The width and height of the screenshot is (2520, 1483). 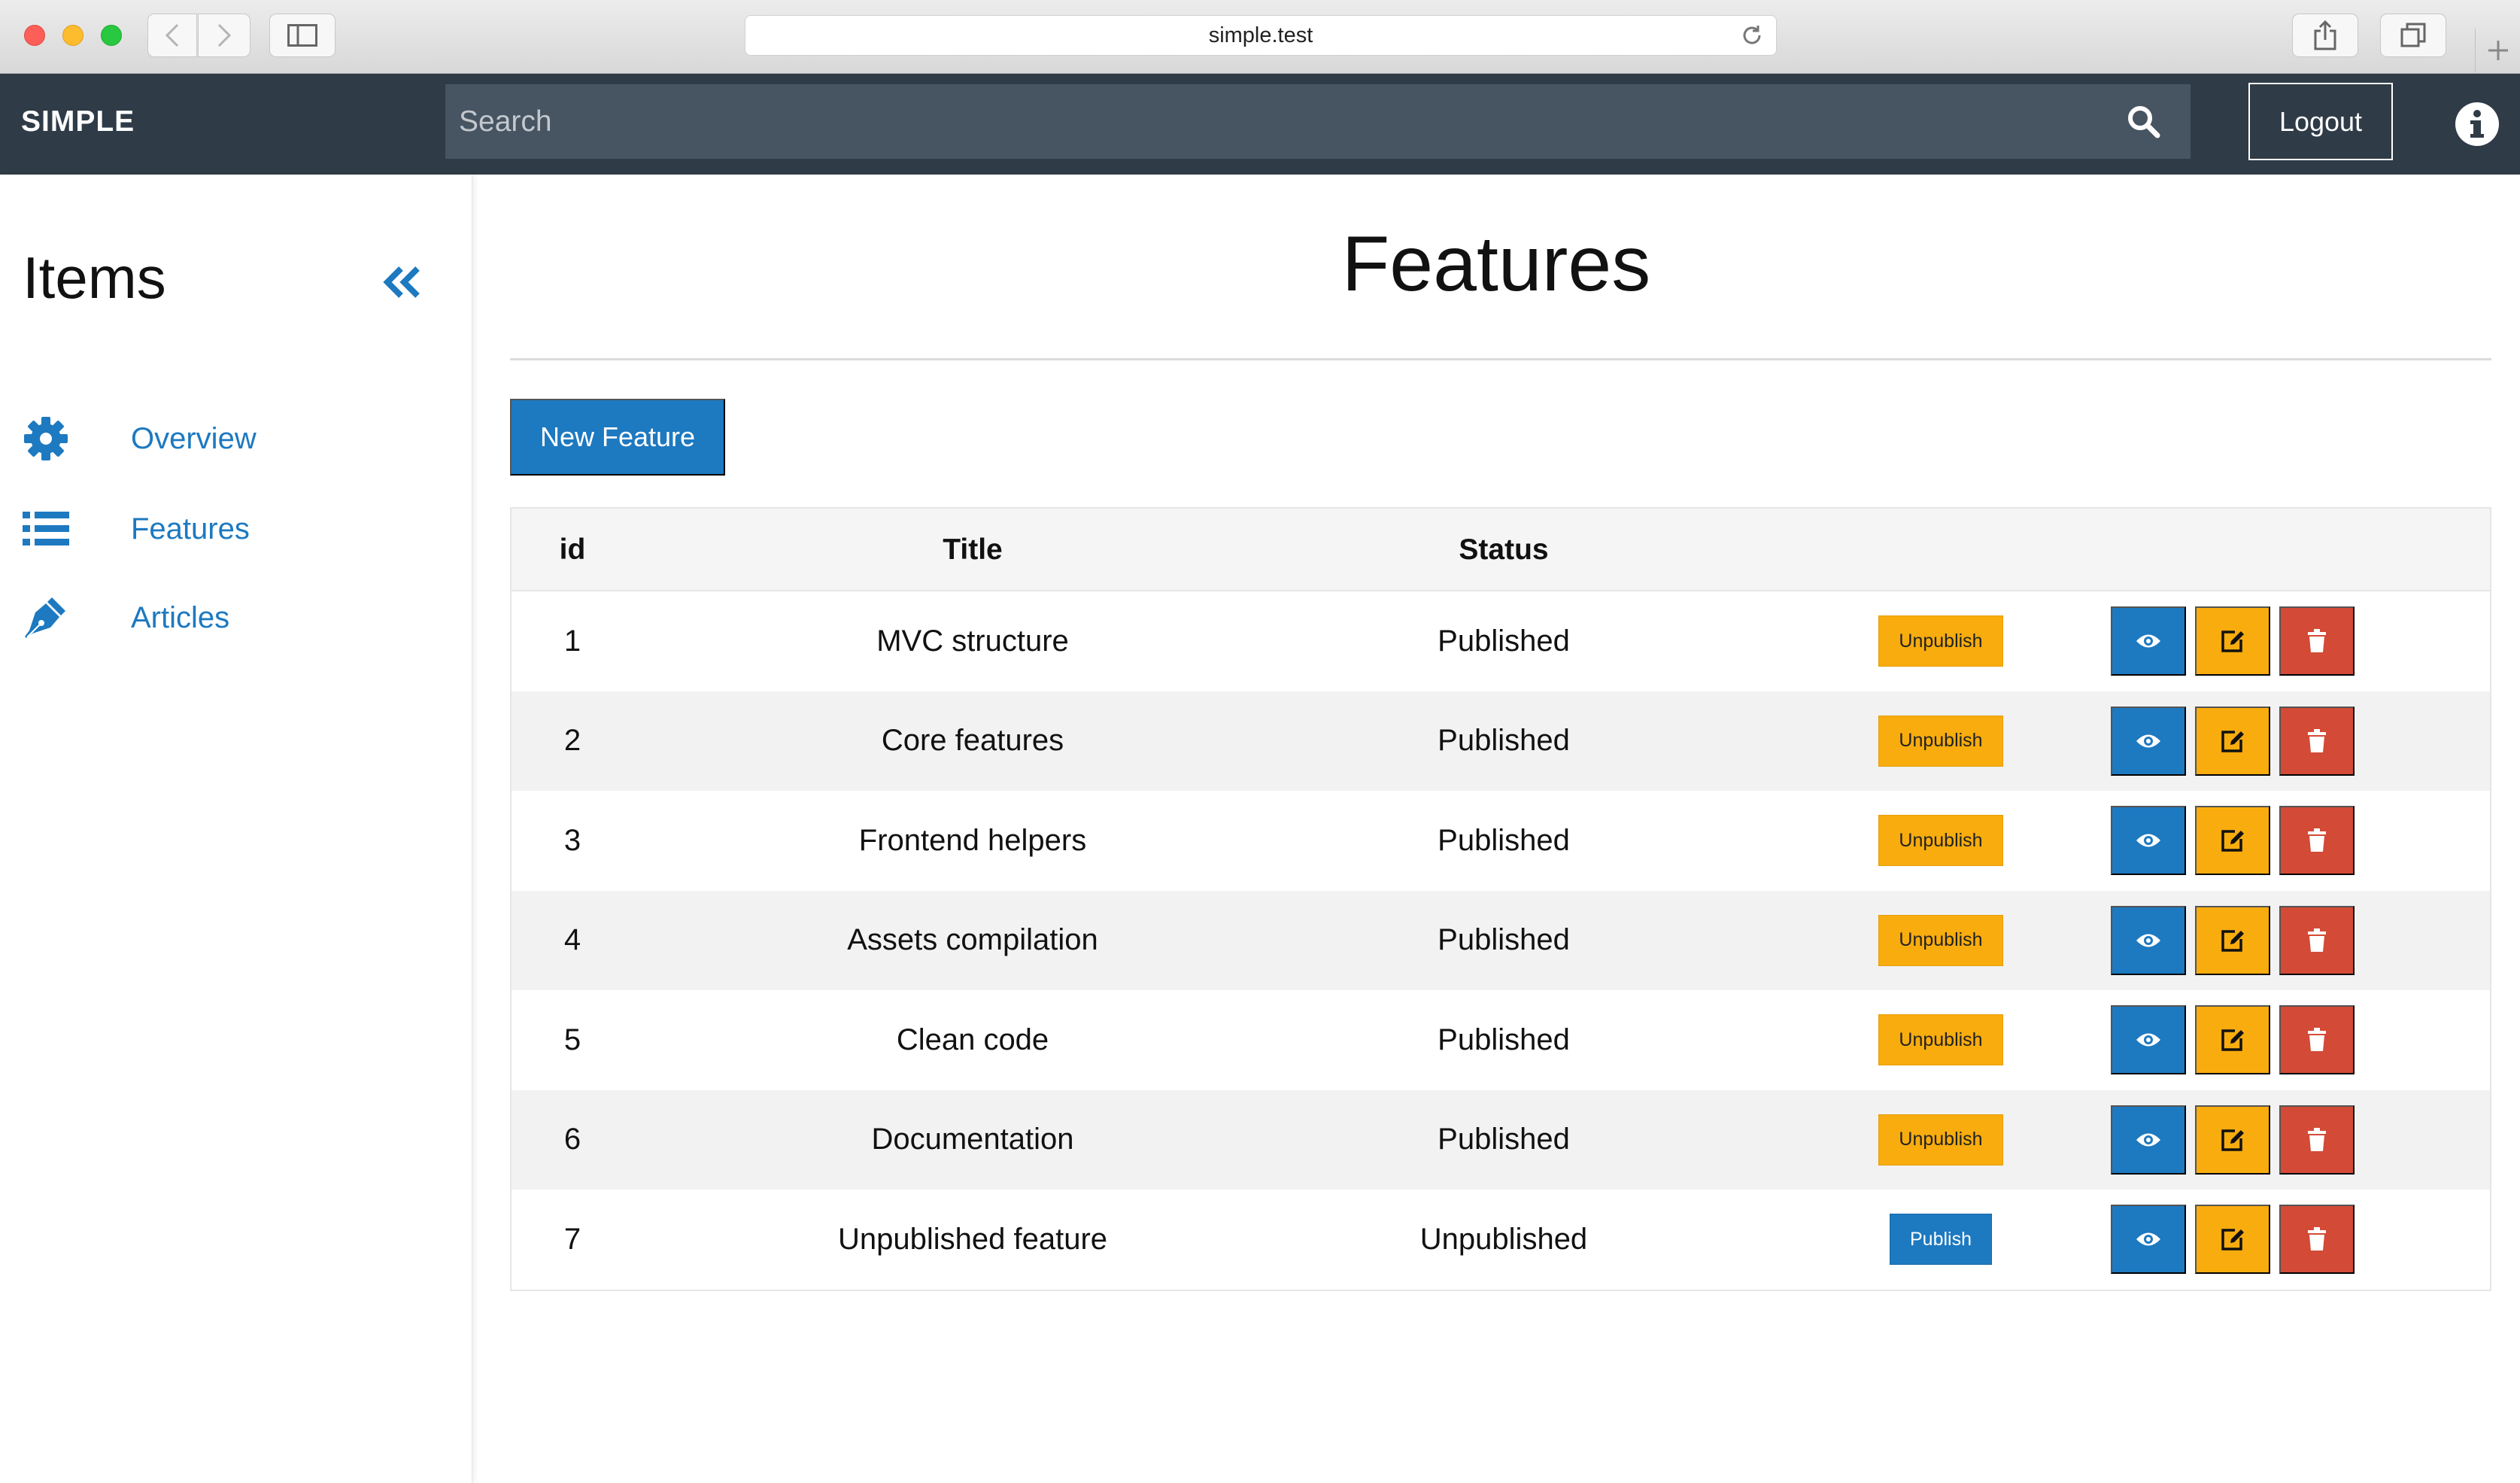 What do you see at coordinates (78, 121) in the screenshot?
I see `brand-logo: SIMPLE` at bounding box center [78, 121].